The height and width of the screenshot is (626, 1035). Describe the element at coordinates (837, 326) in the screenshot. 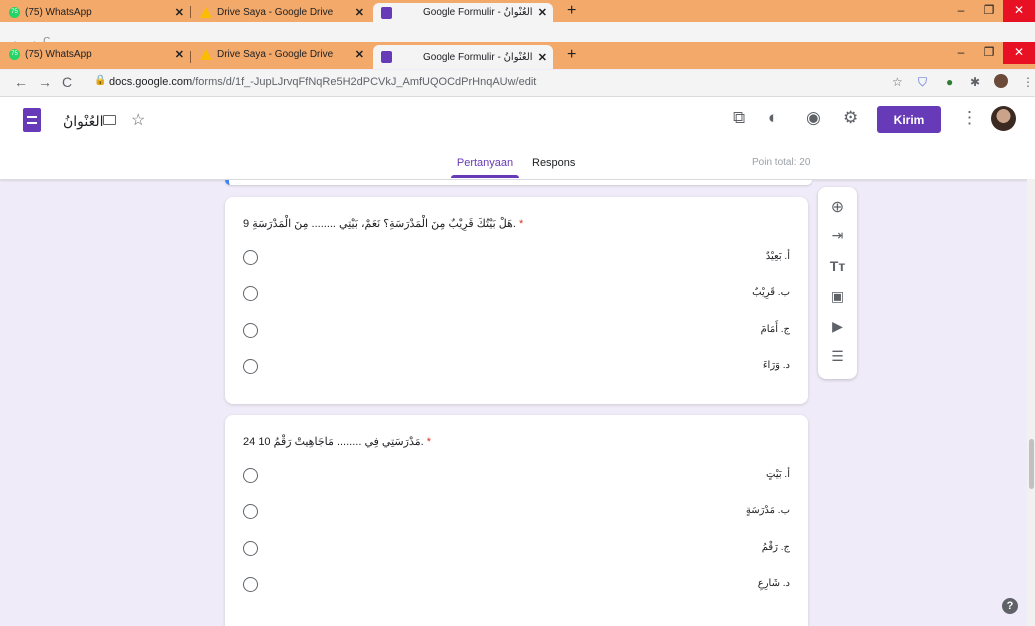

I see `add-video-icon: ▶` at that location.